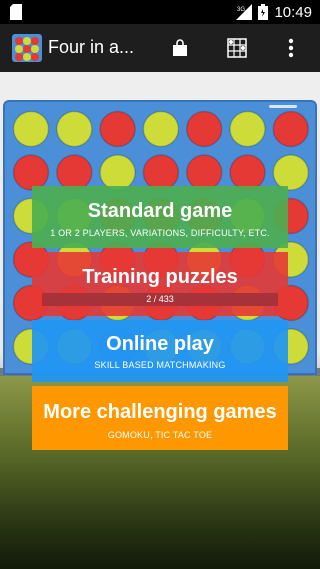 This screenshot has height=569, width=320. I want to click on standard-game-label: Standard game, so click(160, 211).